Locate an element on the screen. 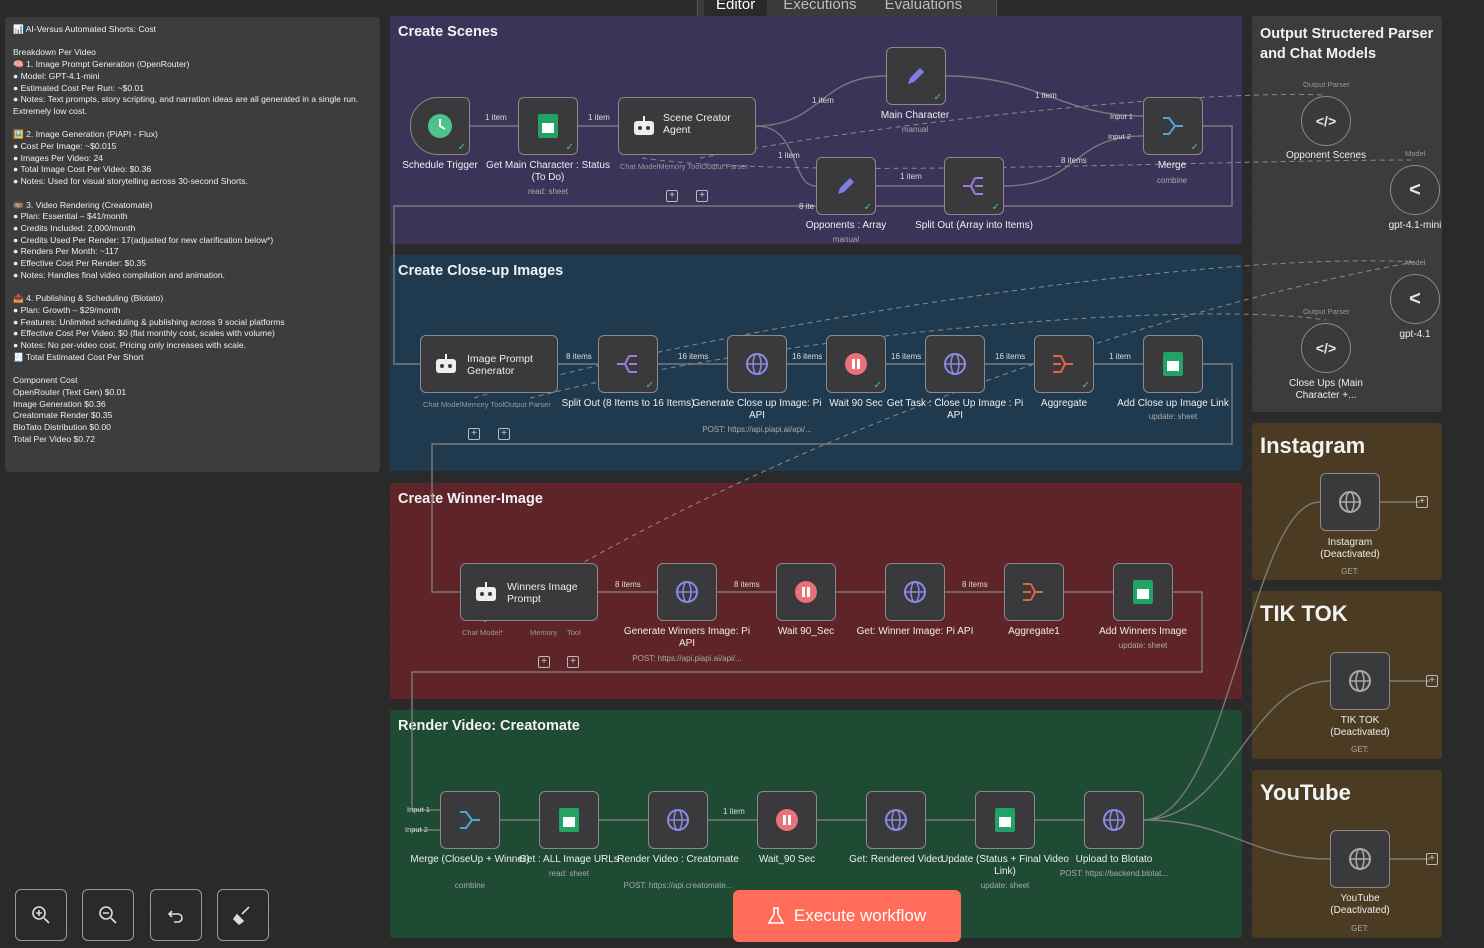 The width and height of the screenshot is (1484, 948). get-task-closeup-node is located at coordinates (955, 364).